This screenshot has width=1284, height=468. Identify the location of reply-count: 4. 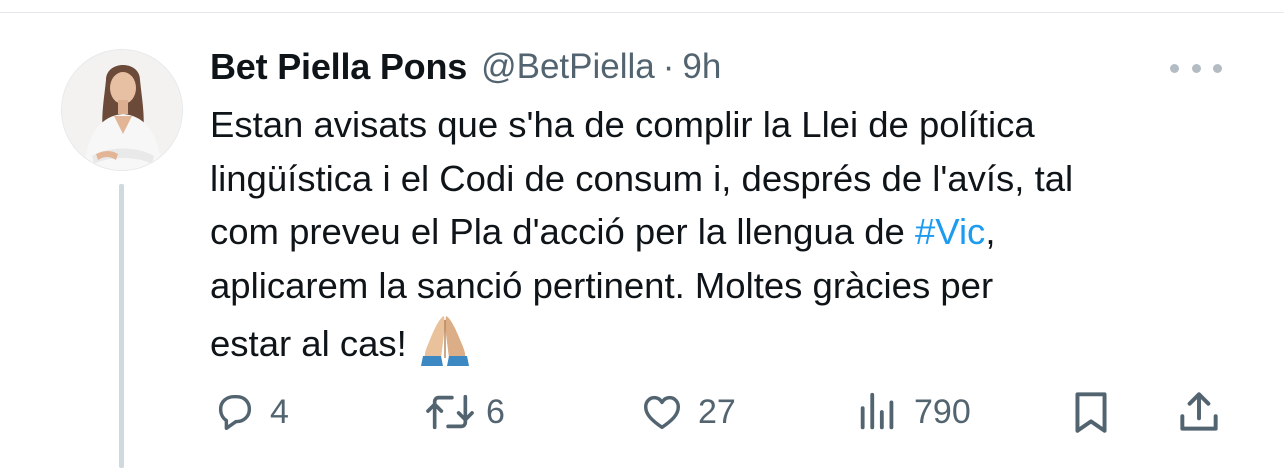
(279, 411).